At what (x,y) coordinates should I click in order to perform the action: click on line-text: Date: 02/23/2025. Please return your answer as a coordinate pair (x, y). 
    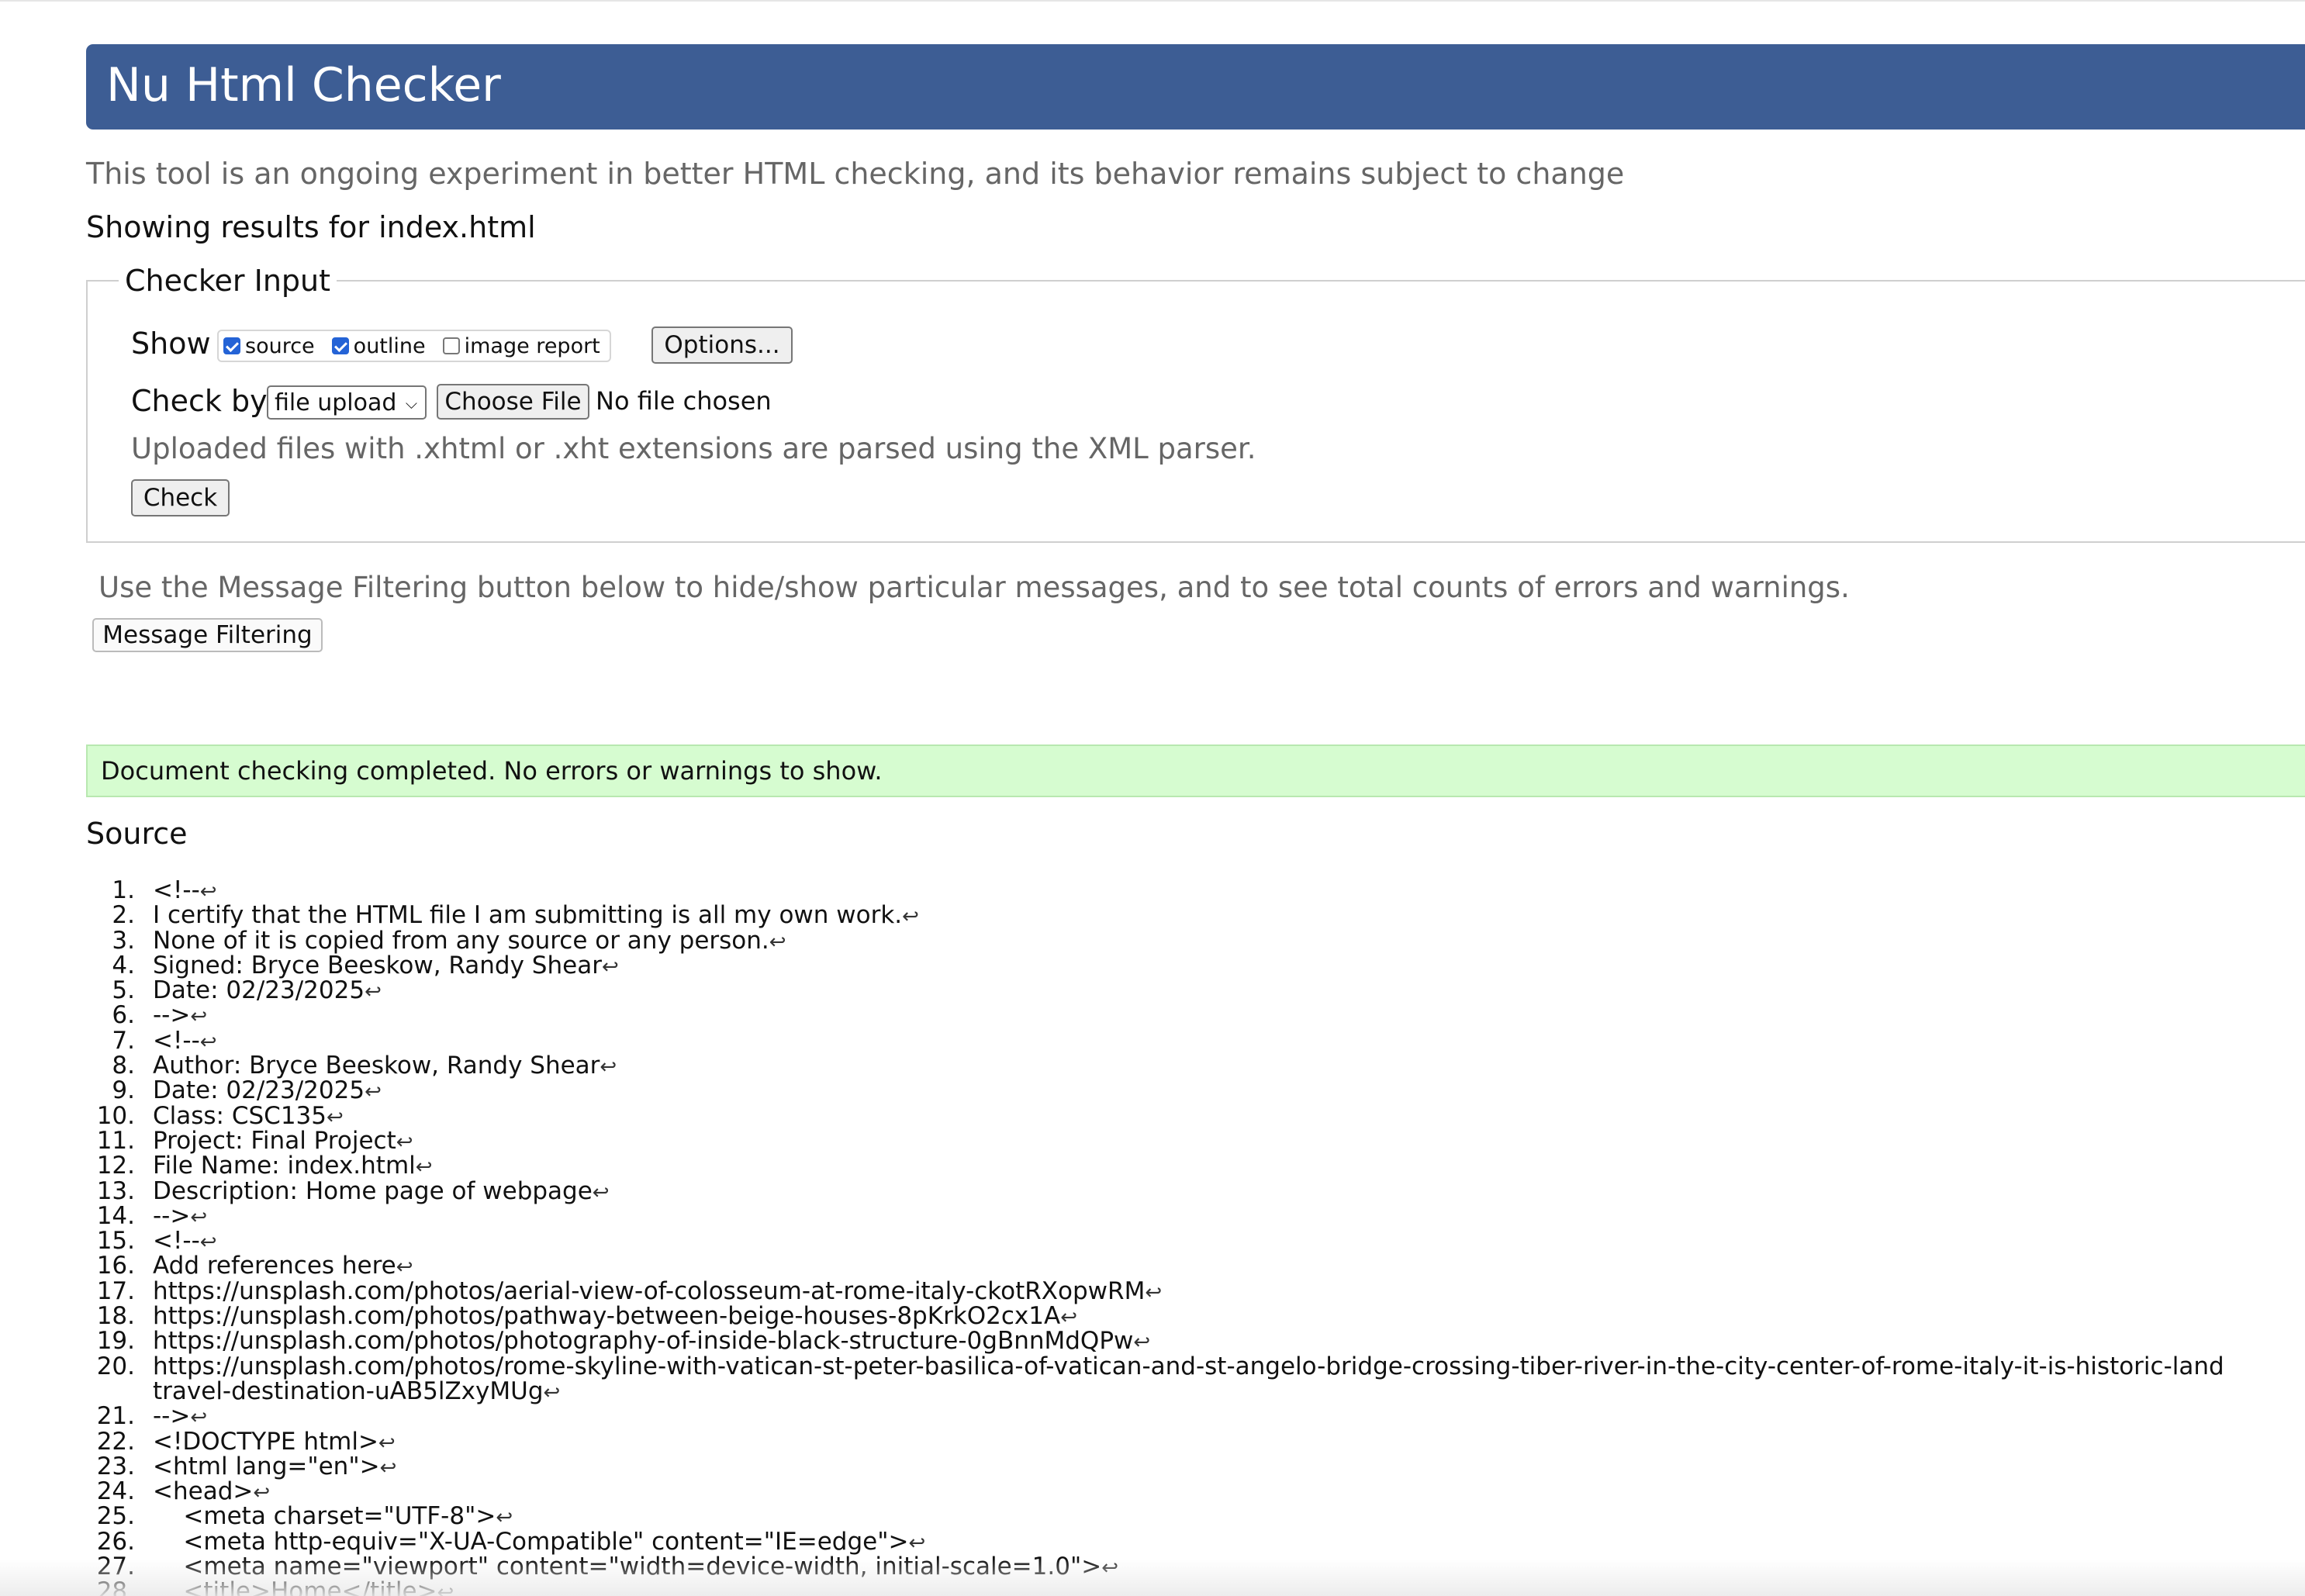
    Looking at the image, I should click on (259, 1090).